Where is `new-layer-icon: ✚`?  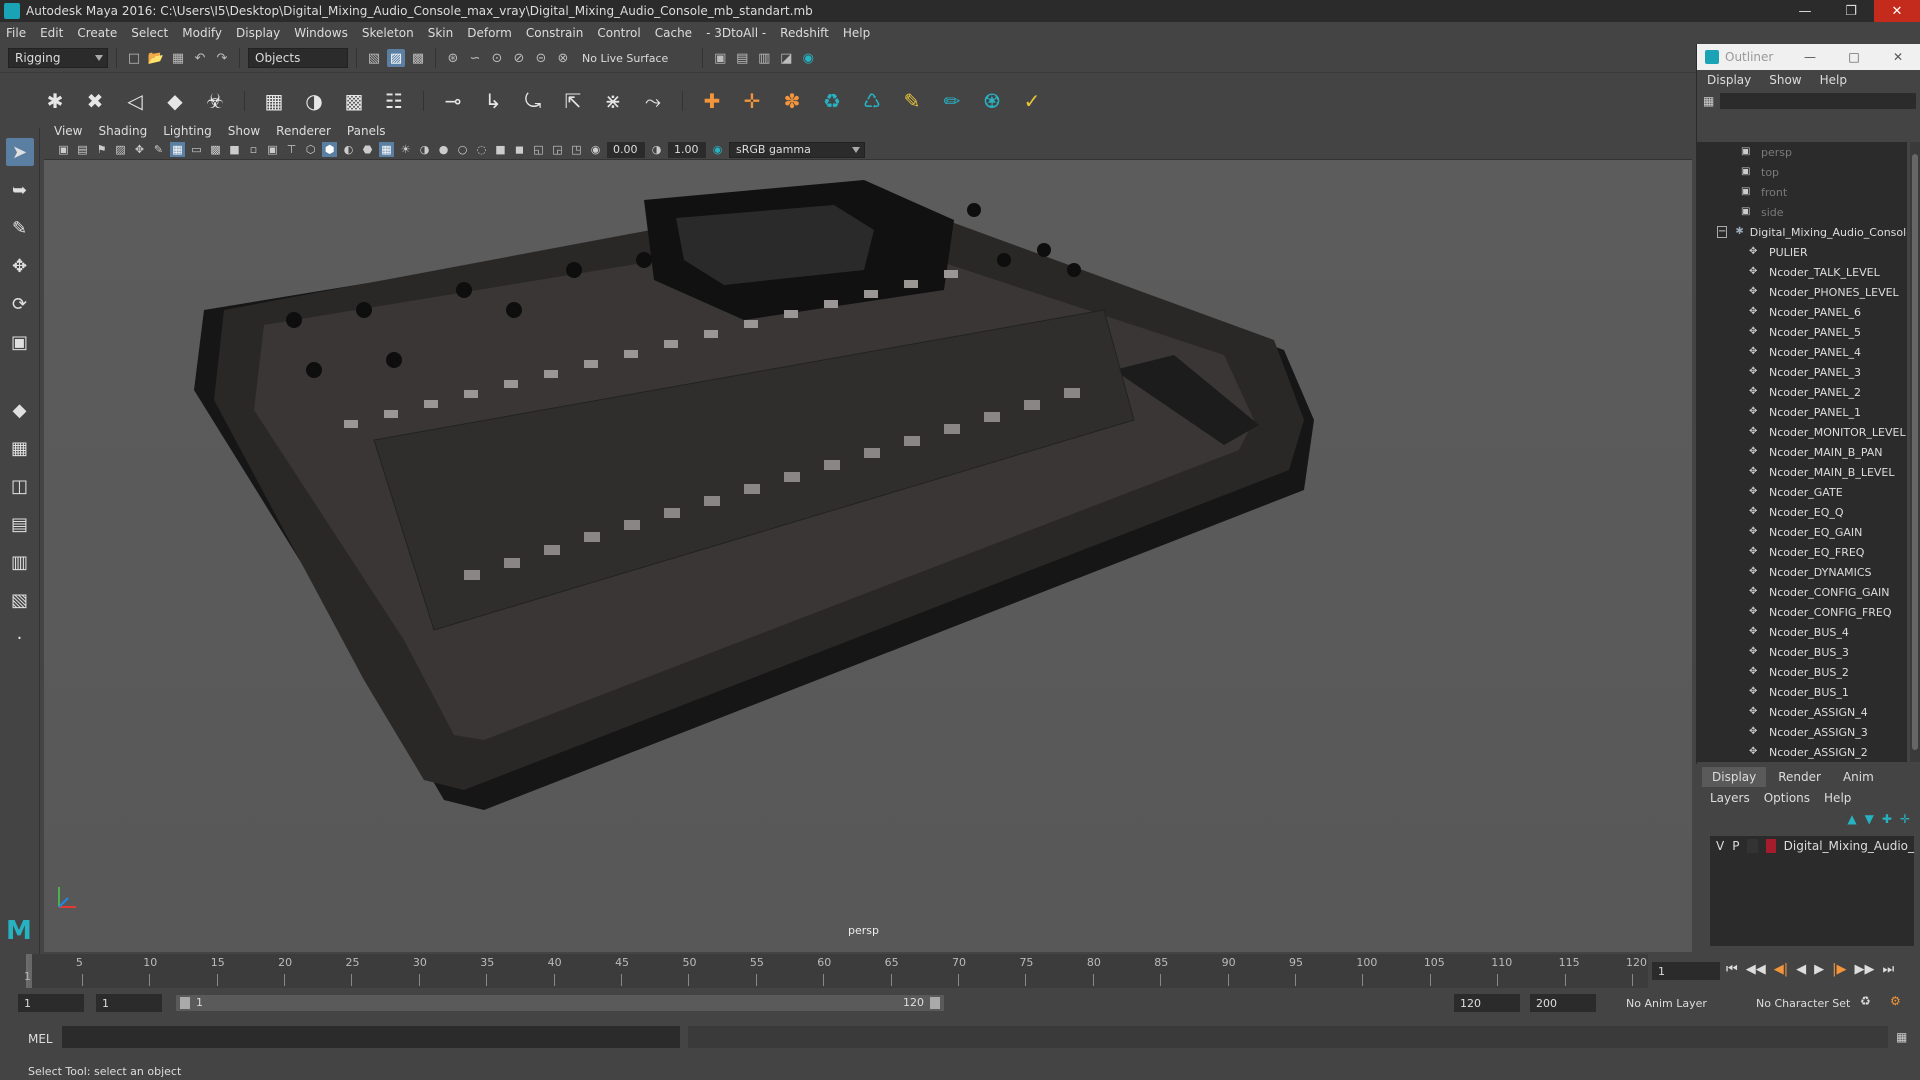 new-layer-icon: ✚ is located at coordinates (1887, 819).